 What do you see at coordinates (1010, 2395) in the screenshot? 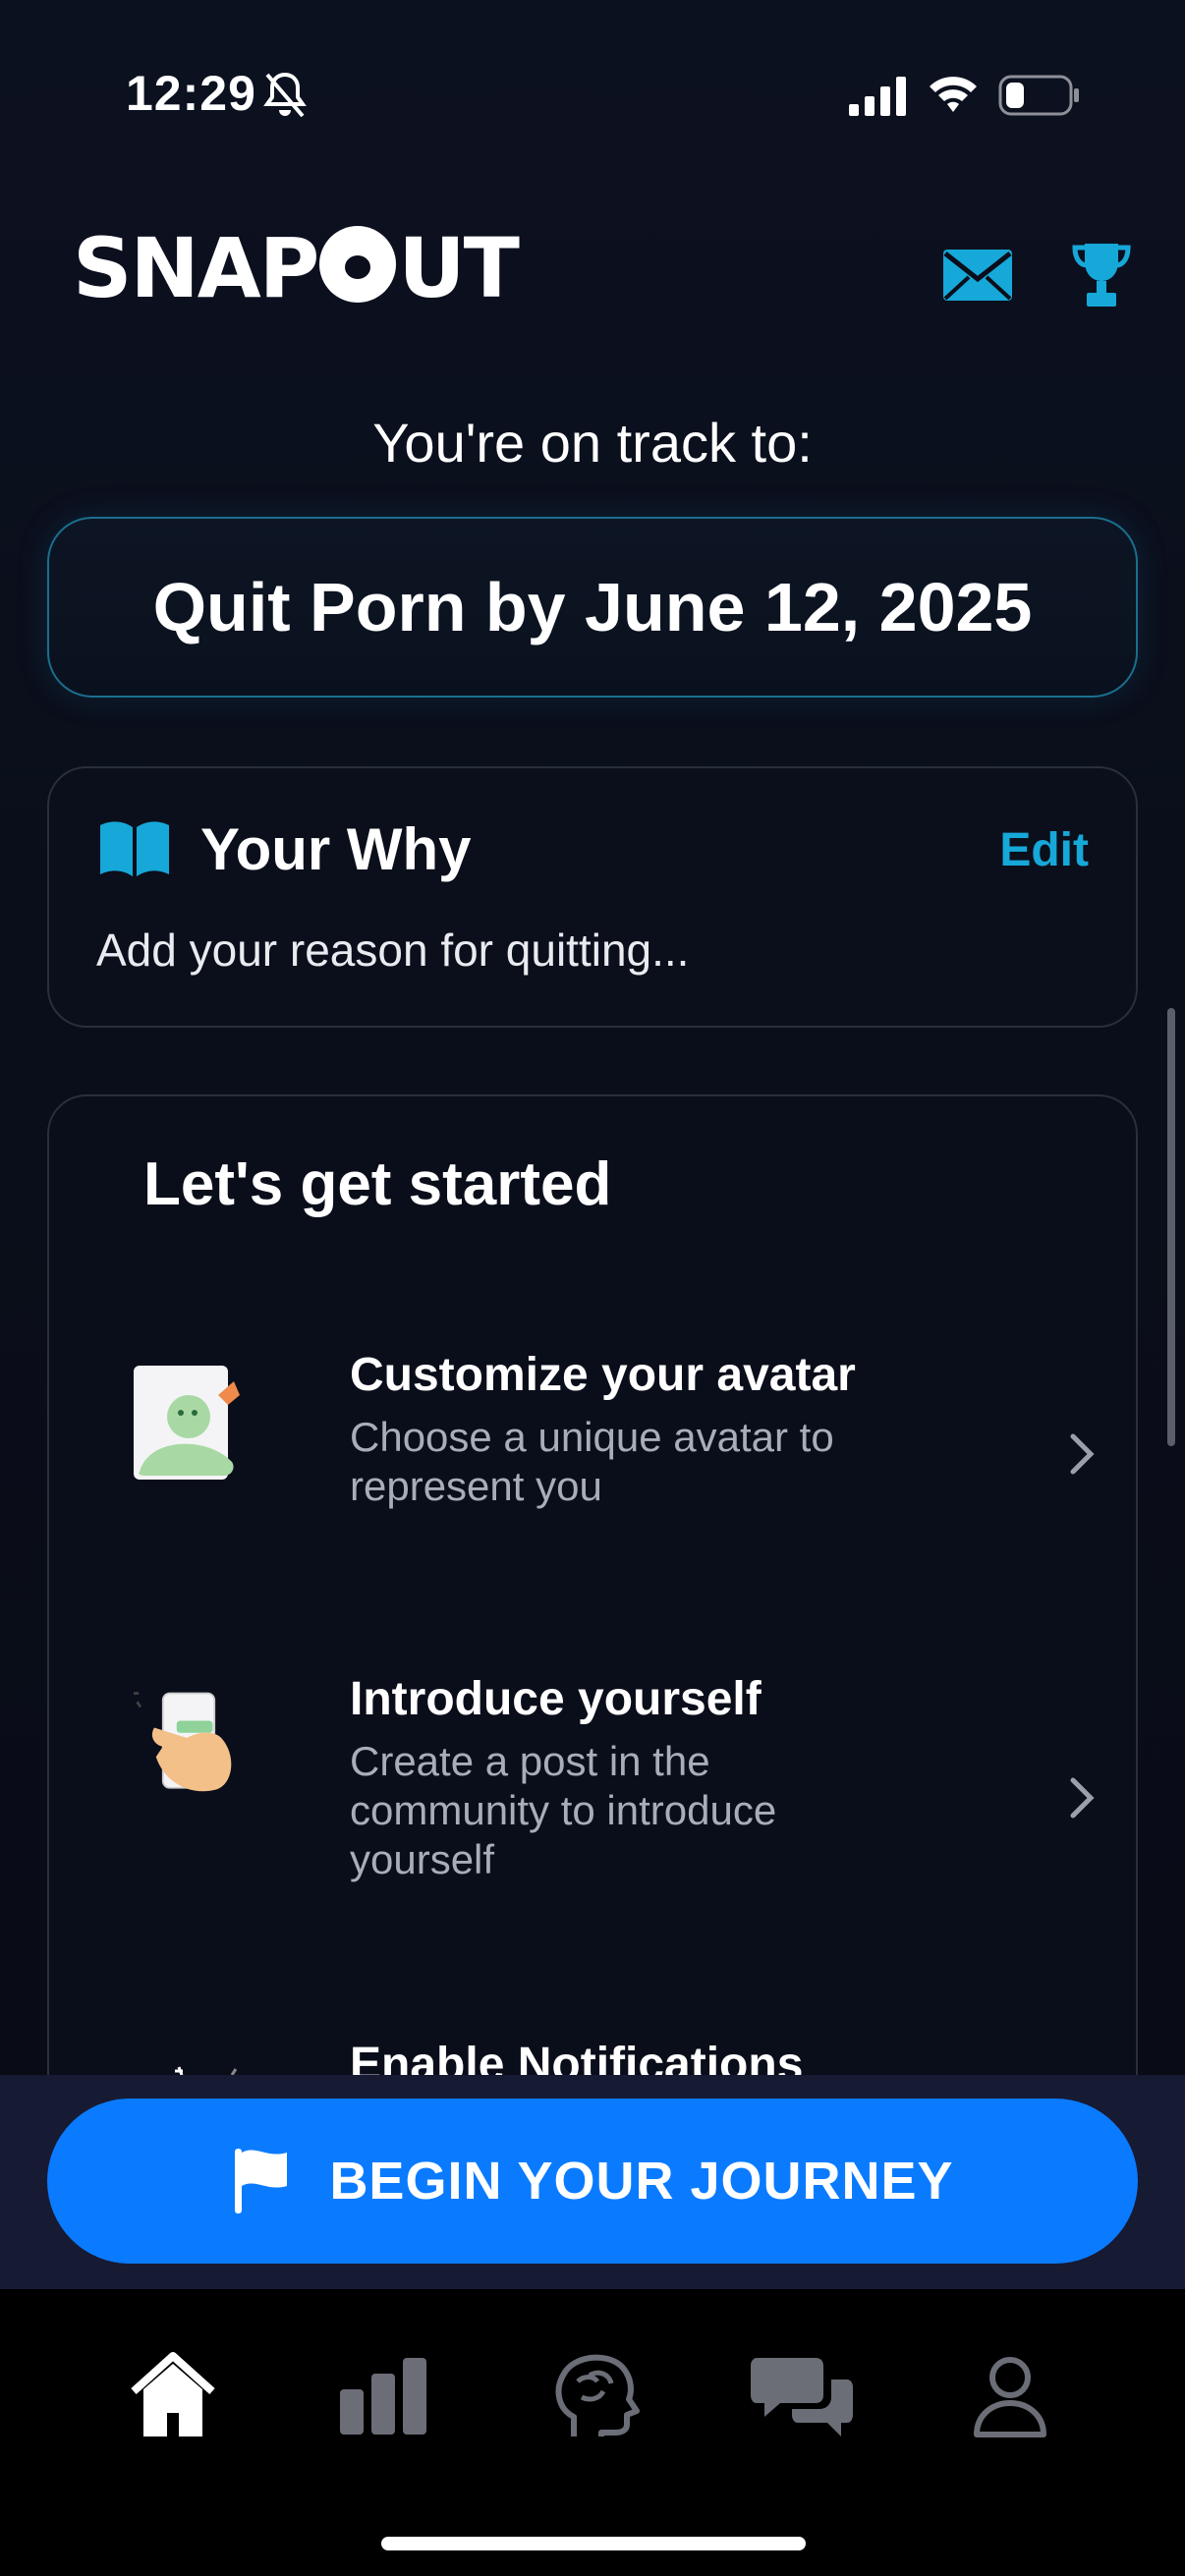
I see `profile-icon` at bounding box center [1010, 2395].